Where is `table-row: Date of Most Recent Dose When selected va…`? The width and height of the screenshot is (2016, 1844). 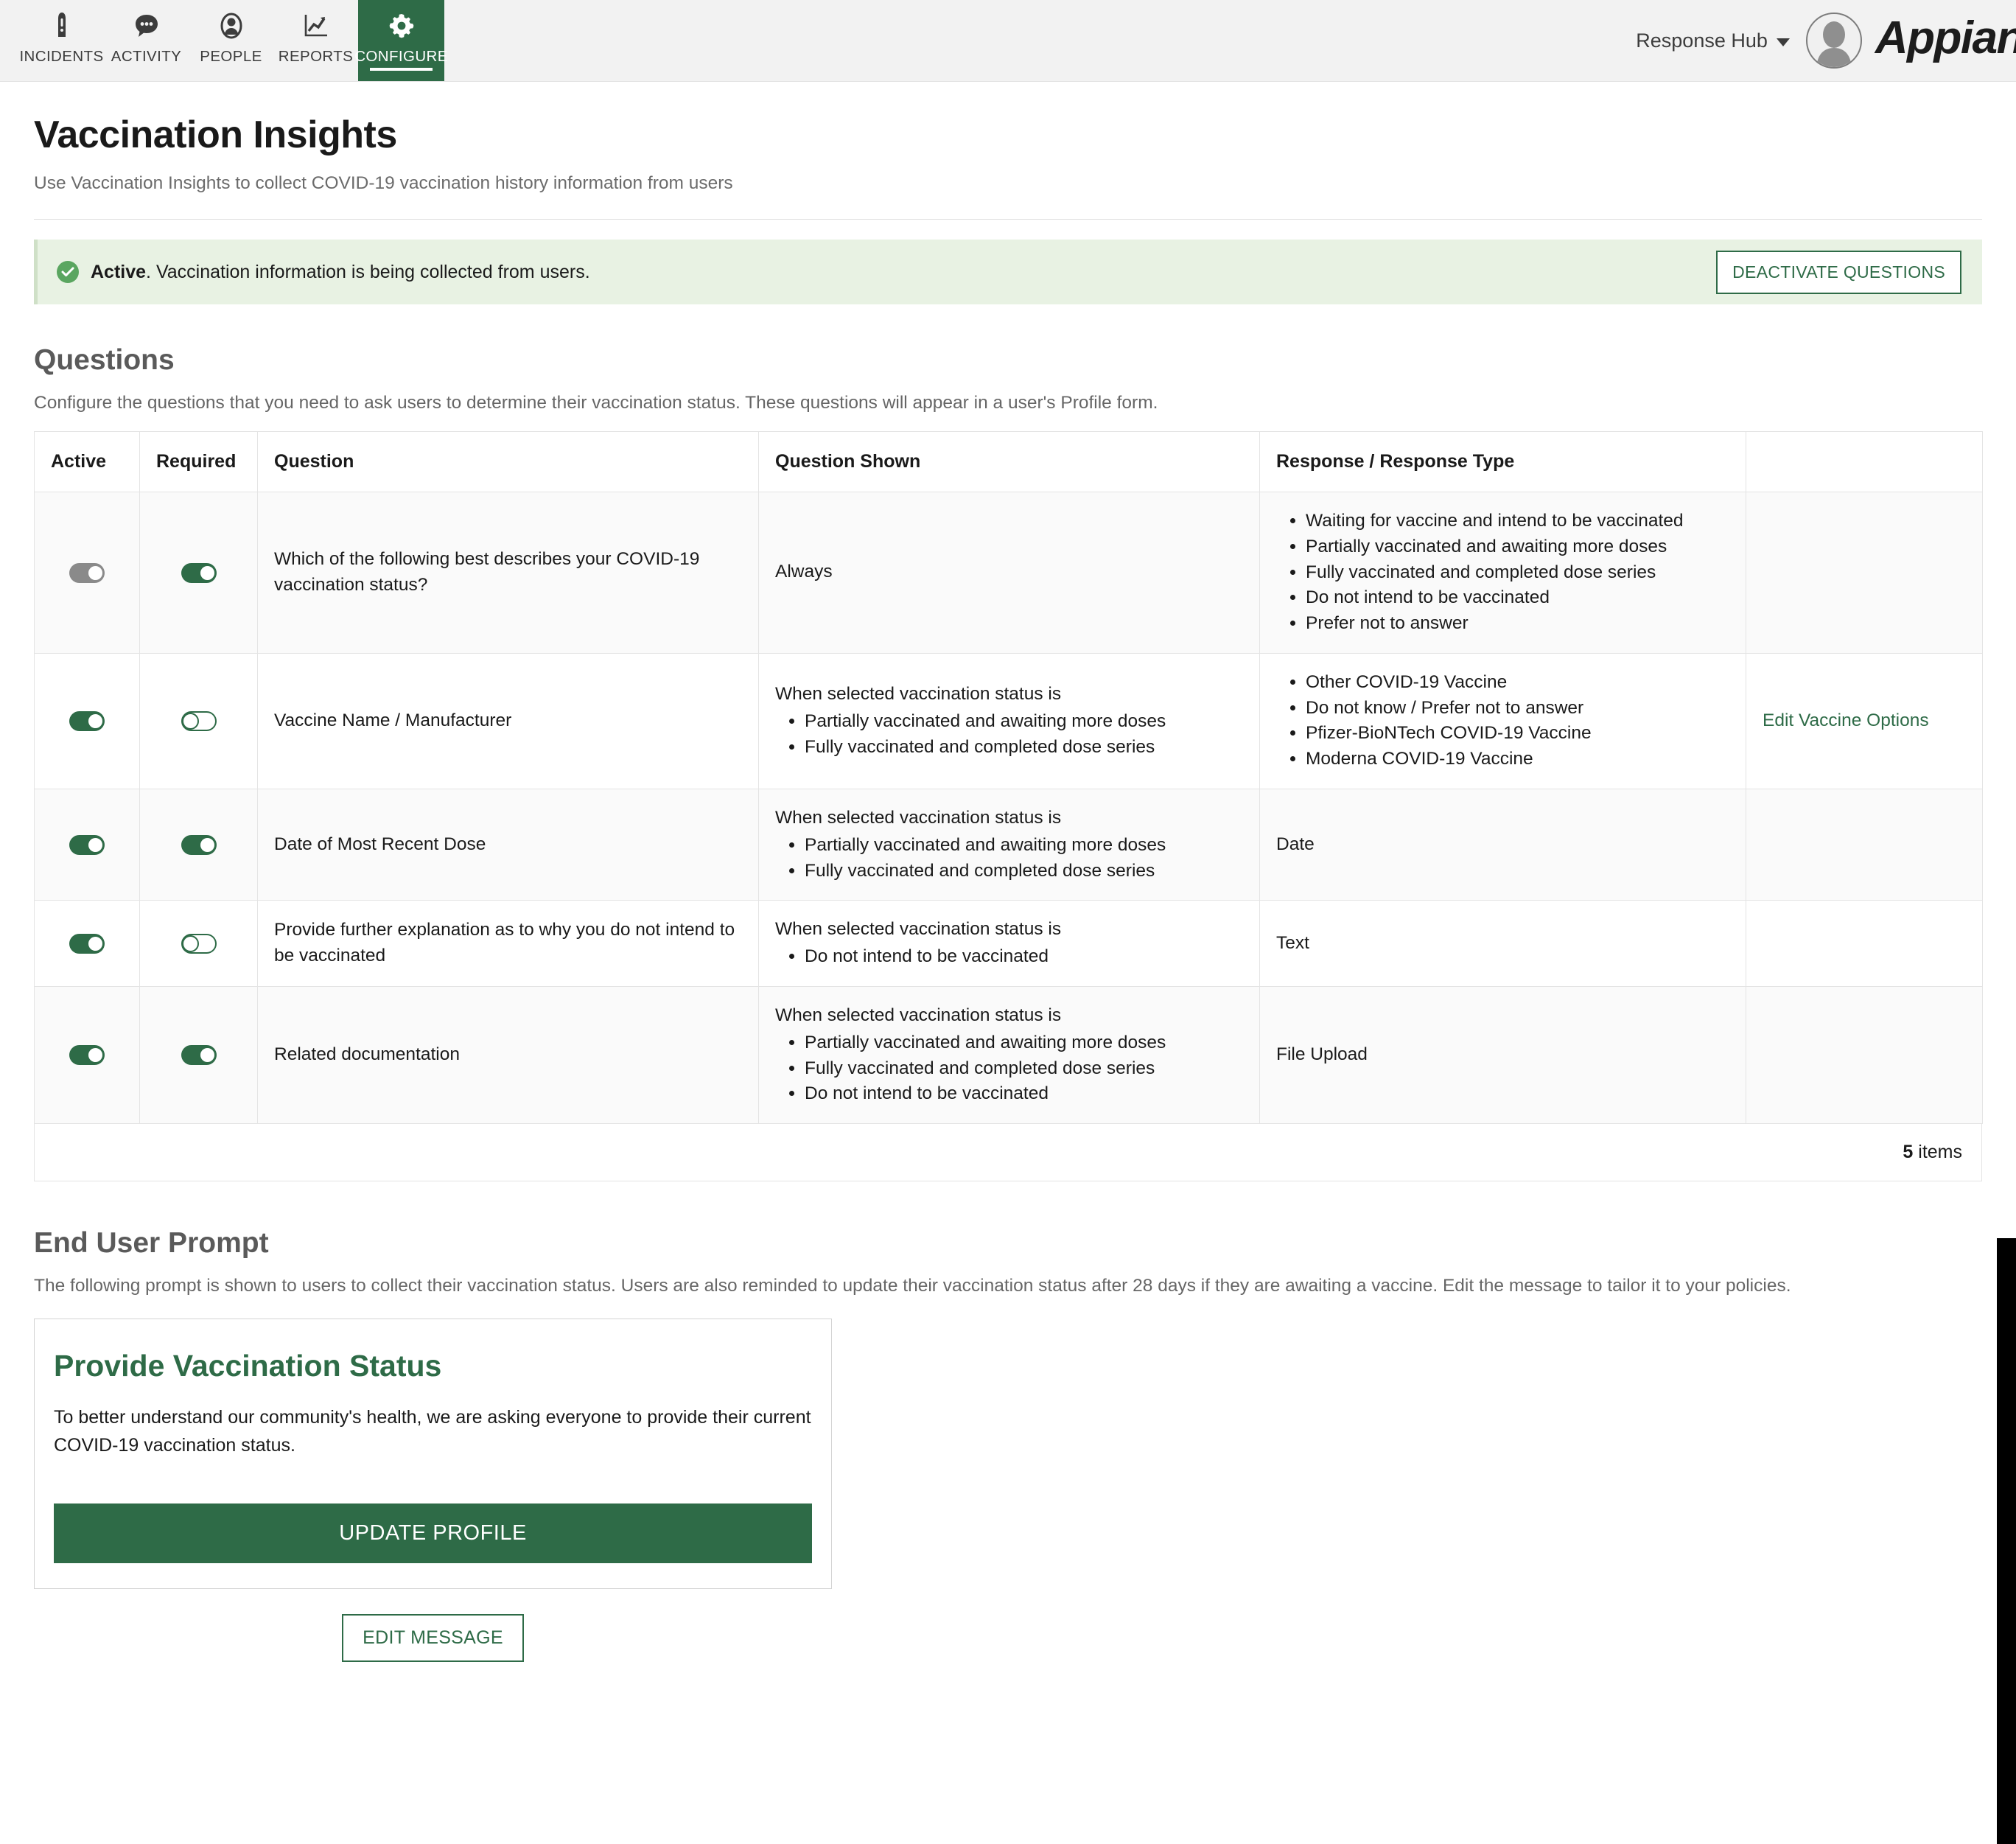 table-row: Date of Most Recent Dose When selected va… is located at coordinates (1008, 845).